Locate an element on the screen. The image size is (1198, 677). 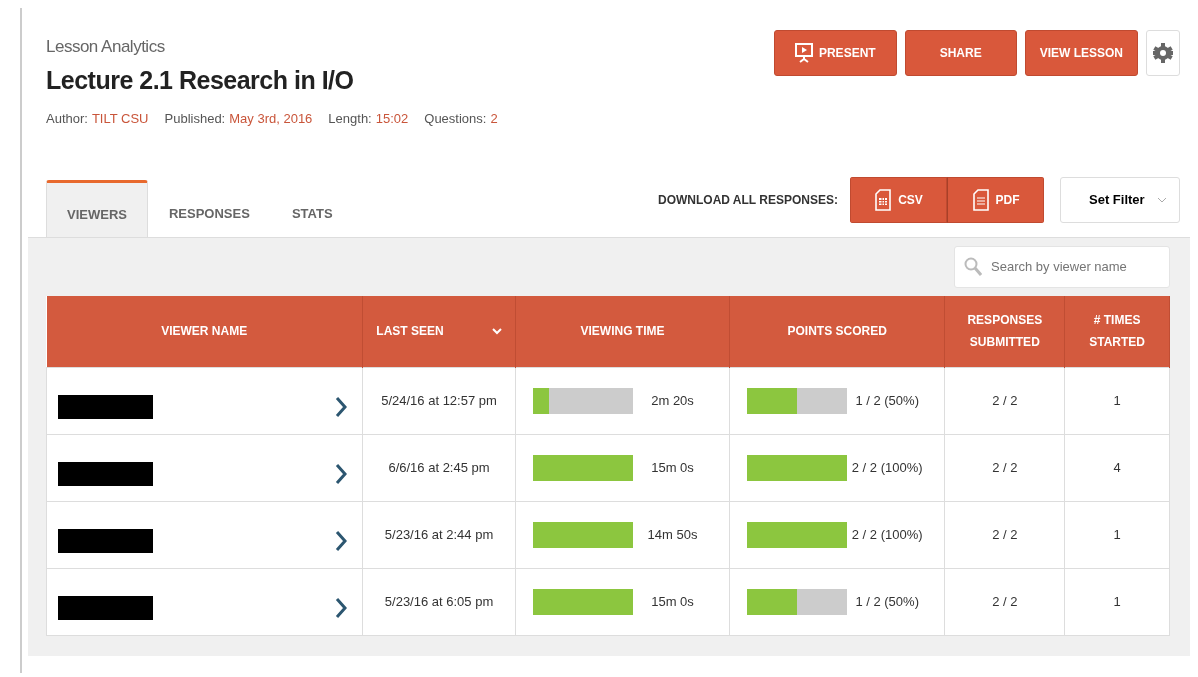
action-button: VIEW LESSON is located at coordinates (1081, 53).